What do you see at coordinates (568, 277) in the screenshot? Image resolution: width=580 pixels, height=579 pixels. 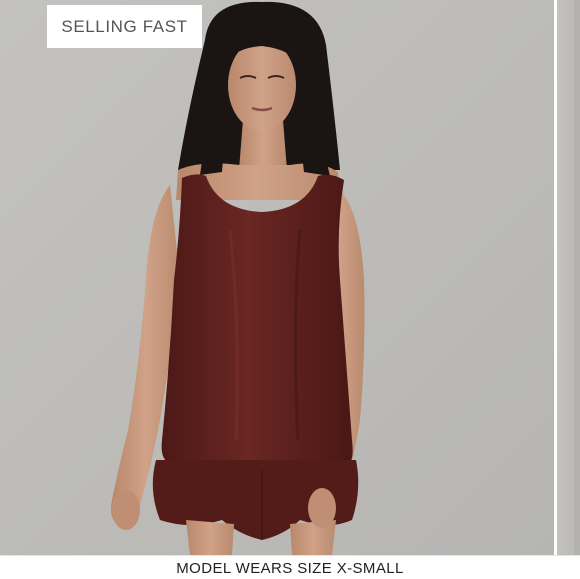 I see `next-product-photo` at bounding box center [568, 277].